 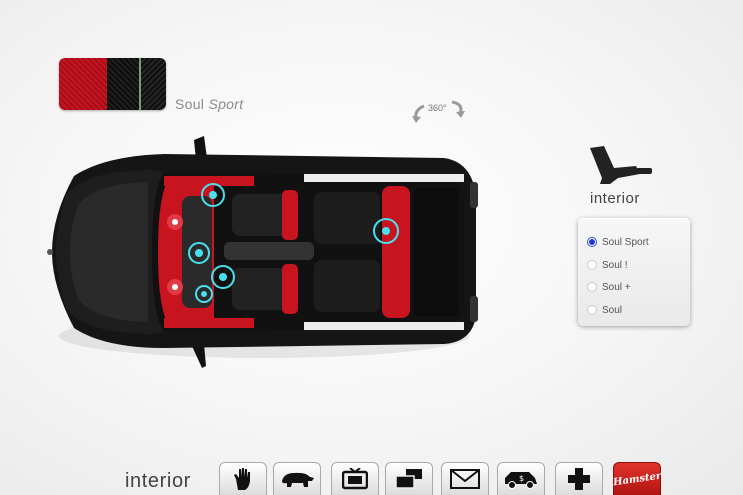 What do you see at coordinates (625, 242) in the screenshot?
I see `trim-option-label: Soul Sport` at bounding box center [625, 242].